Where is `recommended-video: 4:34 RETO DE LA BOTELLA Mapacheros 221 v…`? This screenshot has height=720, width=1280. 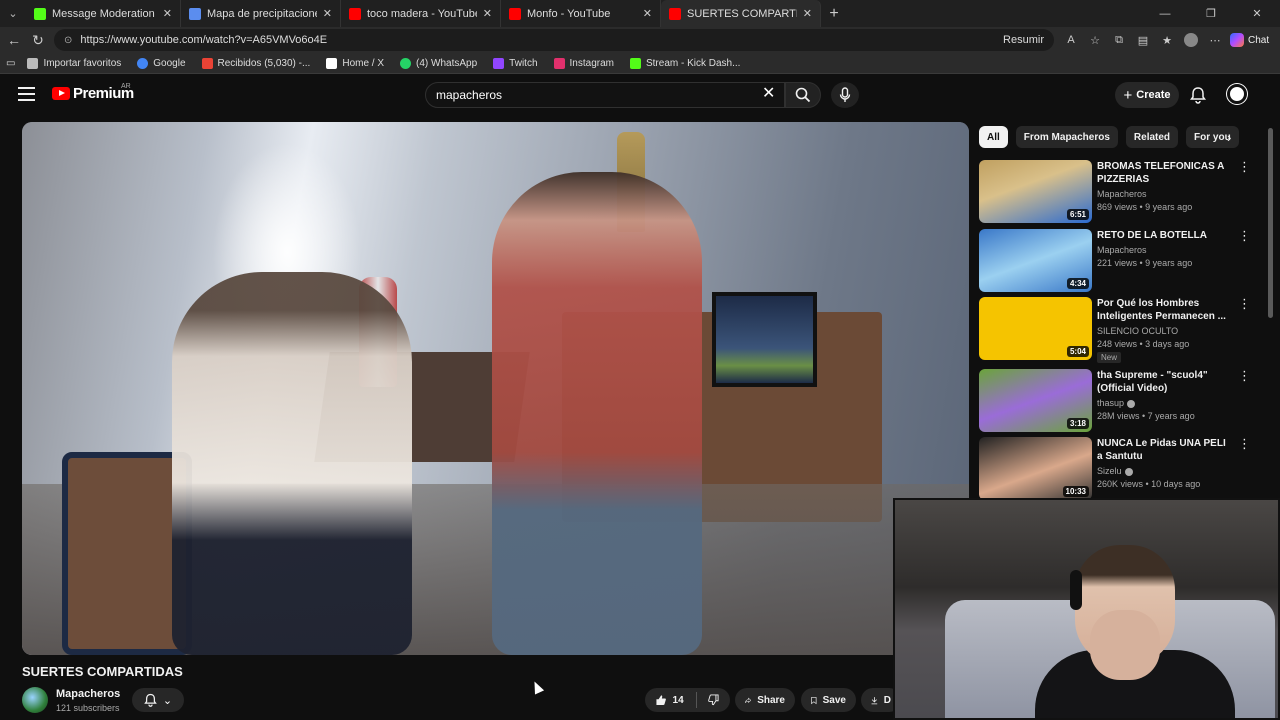 recommended-video: 4:34 RETO DE LA BOTELLA Mapacheros 221 v… is located at coordinates (1116, 261).